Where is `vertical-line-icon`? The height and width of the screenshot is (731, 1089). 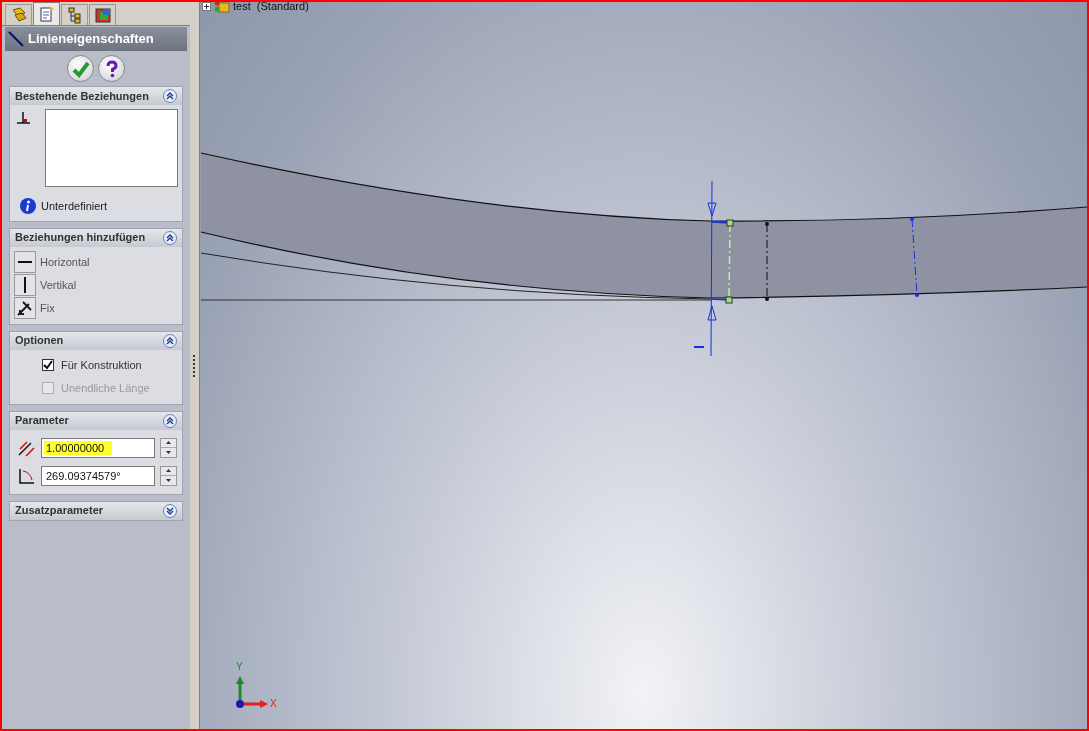 vertical-line-icon is located at coordinates (25, 285).